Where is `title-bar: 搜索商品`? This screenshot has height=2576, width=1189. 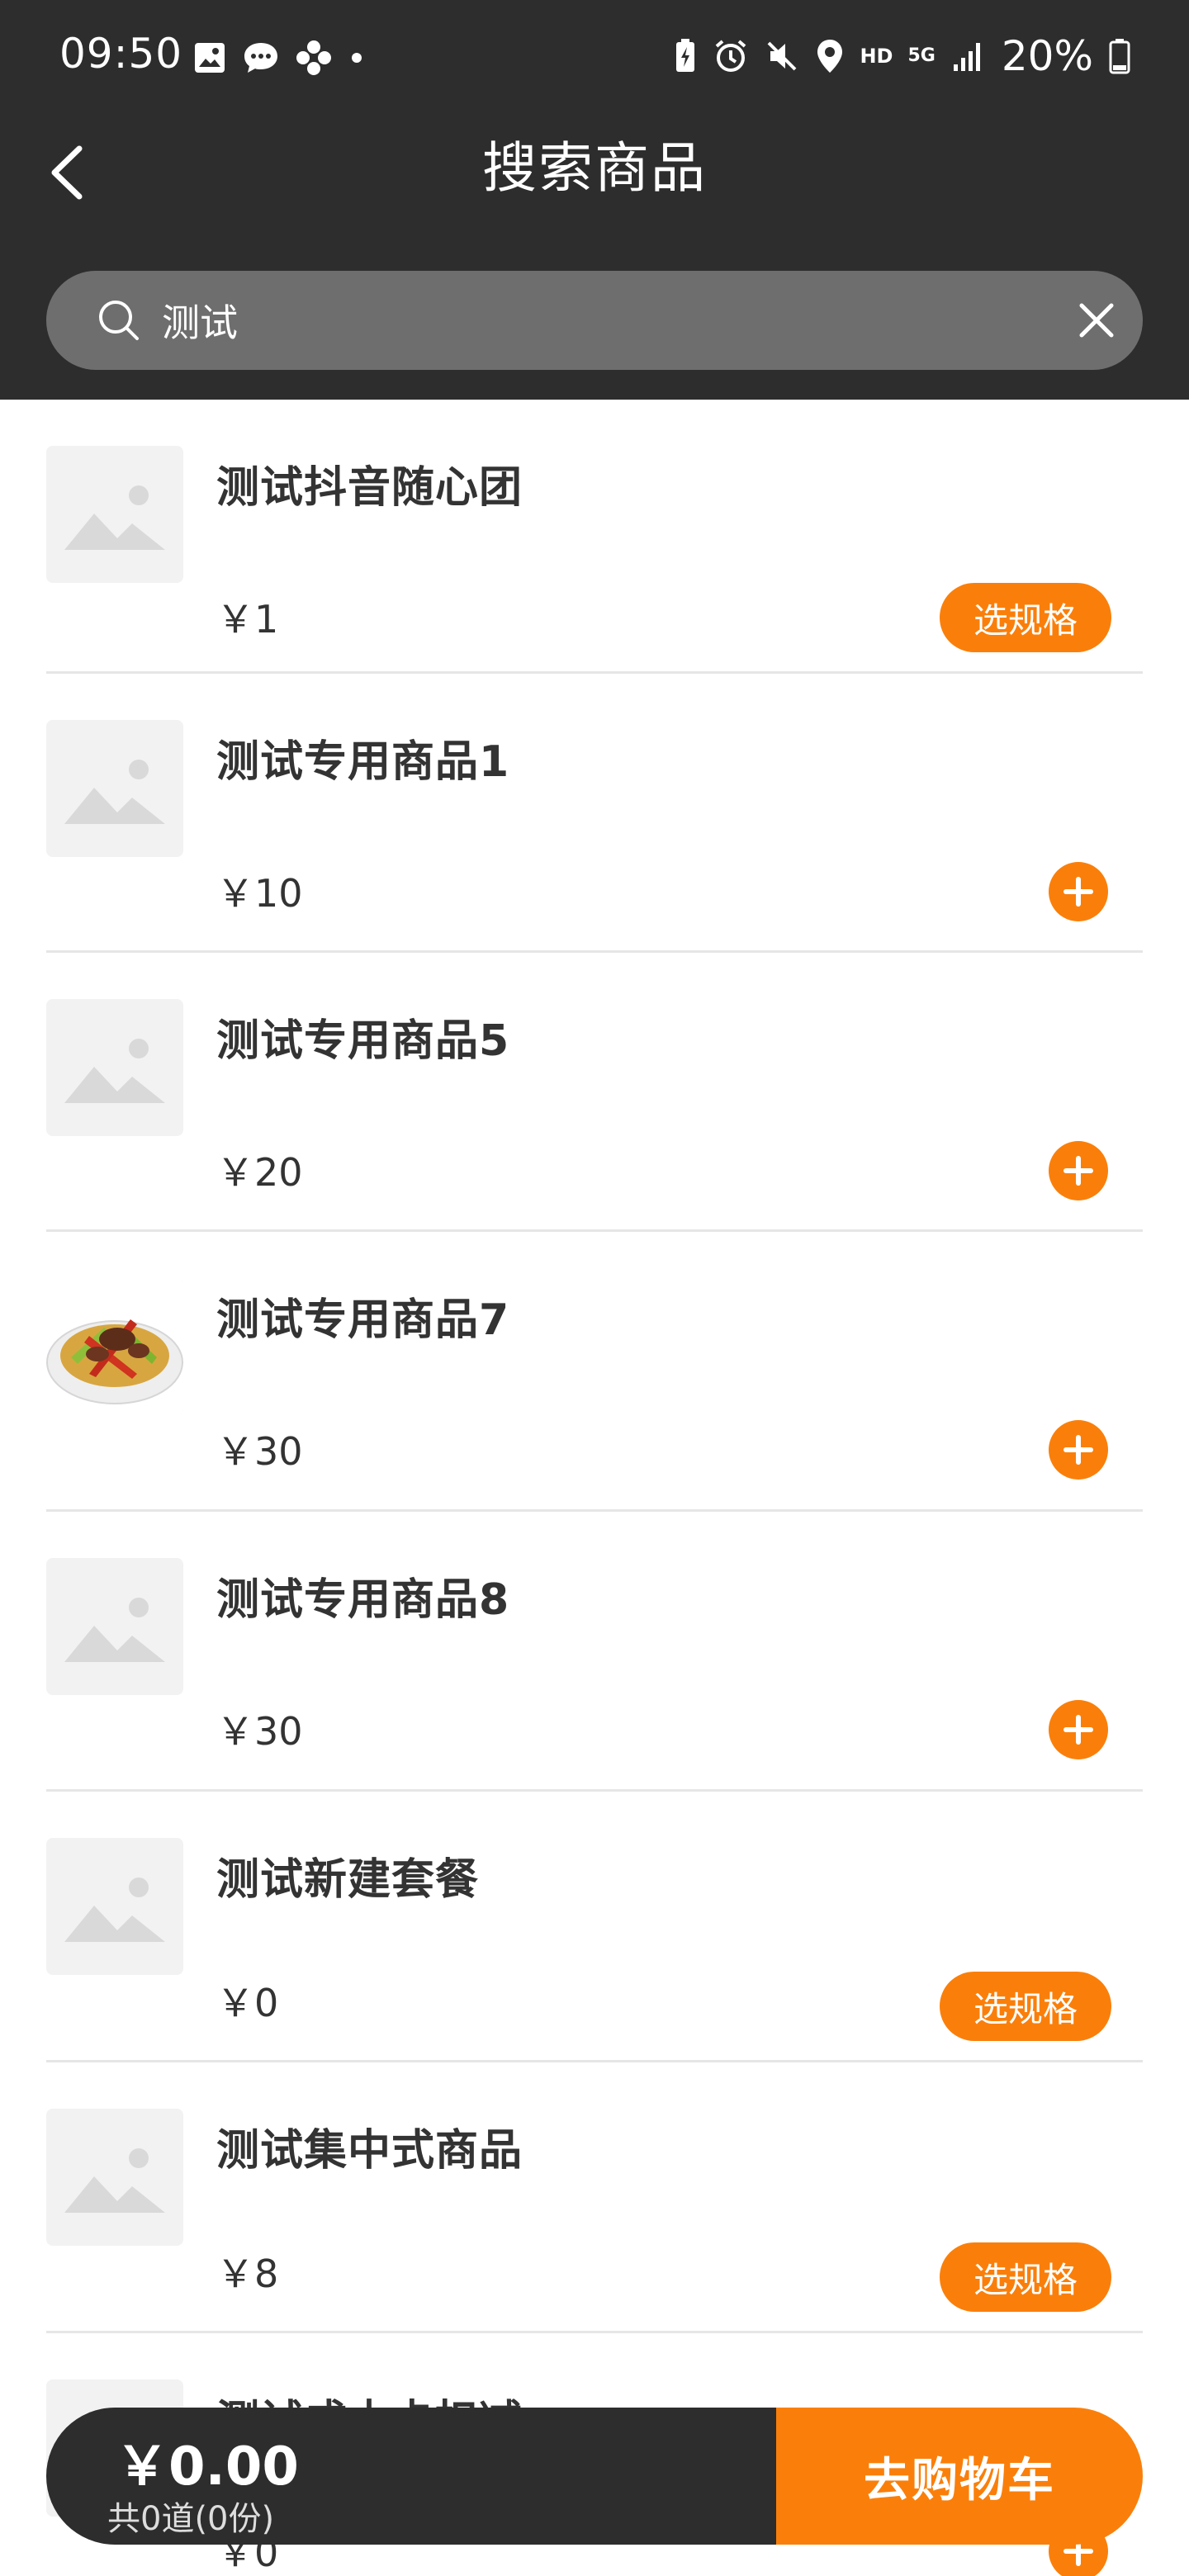
title-bar: 搜索商品 is located at coordinates (594, 165).